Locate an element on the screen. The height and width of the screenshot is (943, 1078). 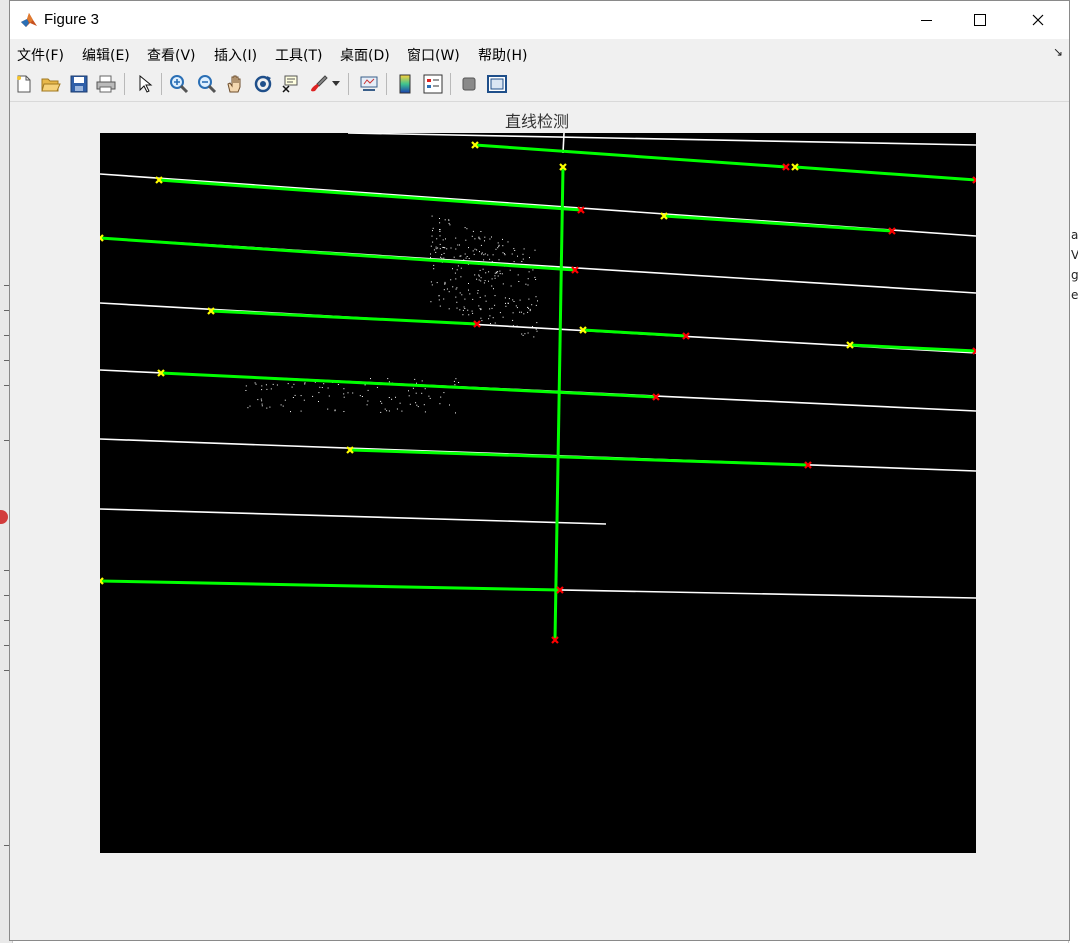
pan-hand-icon is located at coordinates (235, 84).